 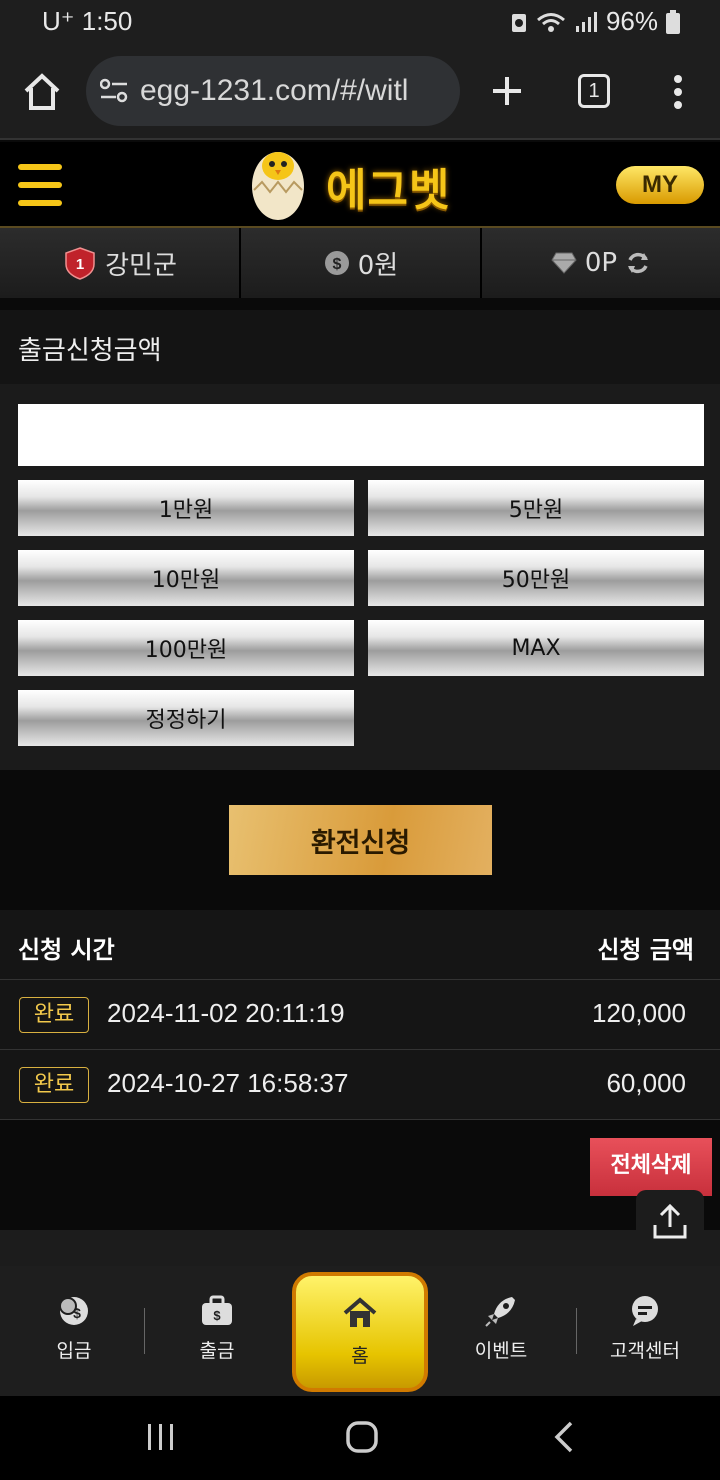 What do you see at coordinates (217, 1334) in the screenshot?
I see `nav-withdraw: $ 출금` at bounding box center [217, 1334].